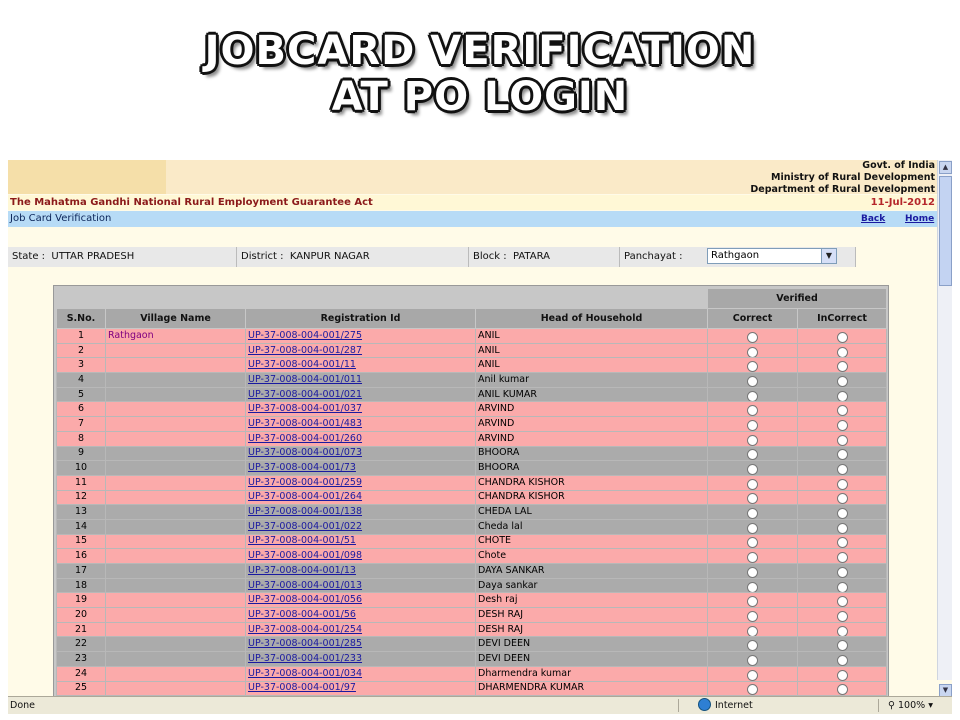  Describe the element at coordinates (360, 541) in the screenshot. I see `registration-link: UP-37-008-004-001/51` at that location.